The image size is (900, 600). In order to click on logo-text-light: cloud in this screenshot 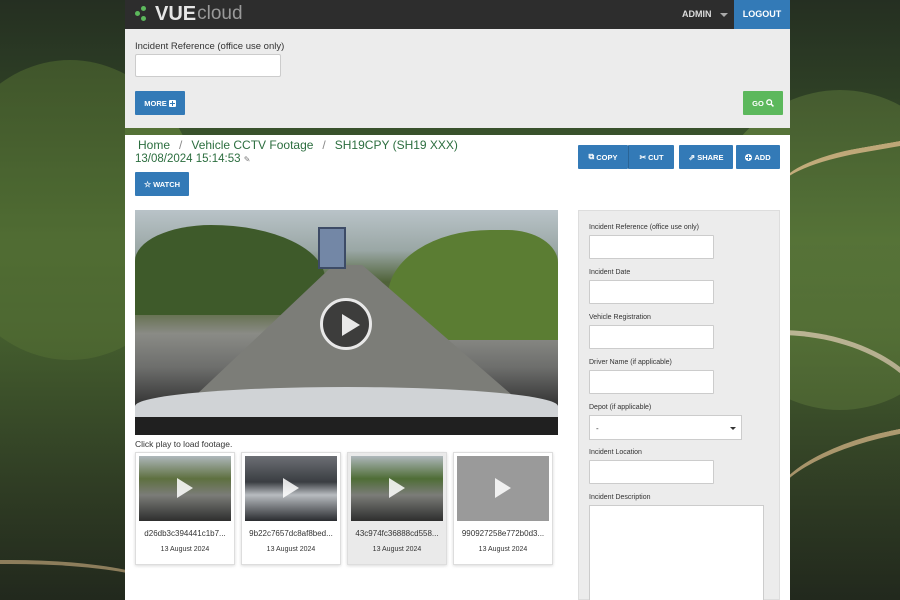, I will do `click(220, 13)`.